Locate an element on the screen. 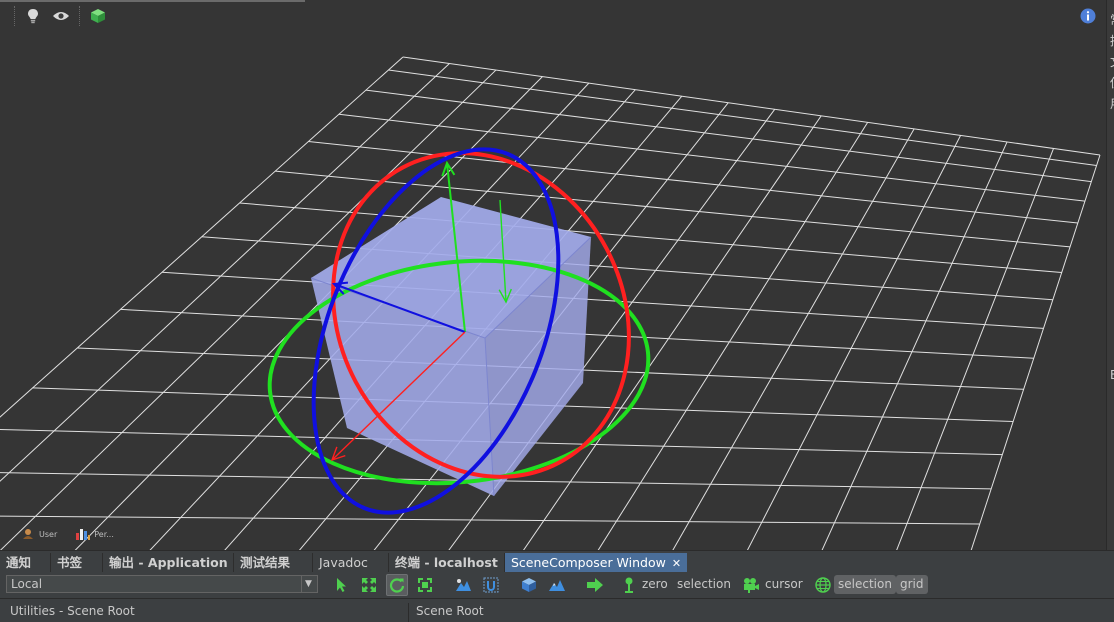  move-icon is located at coordinates (369, 585).